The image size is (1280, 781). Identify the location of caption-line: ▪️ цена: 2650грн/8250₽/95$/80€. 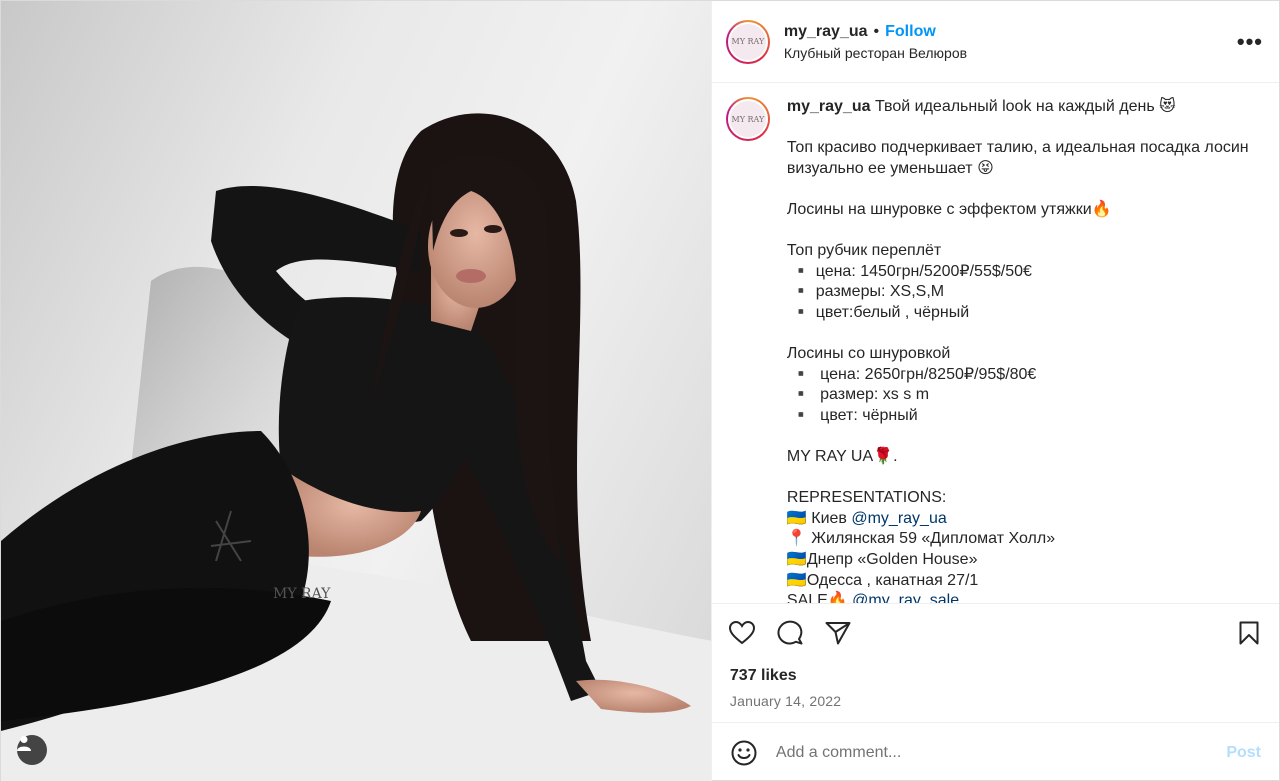
(911, 374).